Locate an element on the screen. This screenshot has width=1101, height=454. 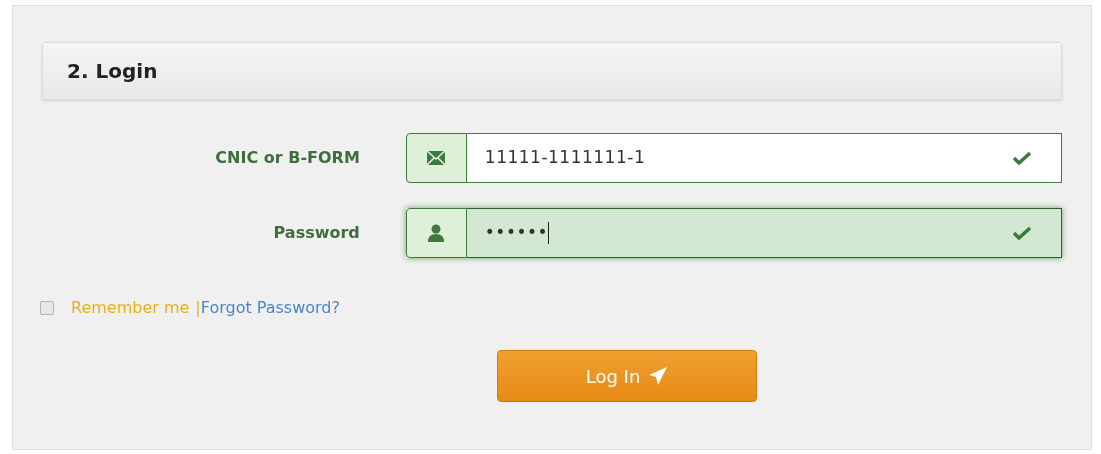
input-value: 11111-1111111-1 is located at coordinates (565, 158).